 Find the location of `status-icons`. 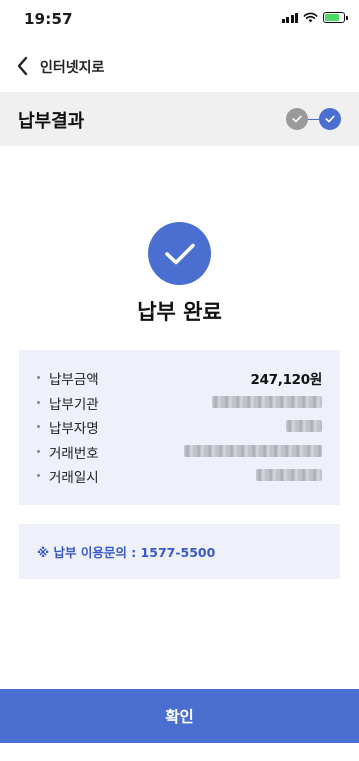

status-icons is located at coordinates (314, 17).